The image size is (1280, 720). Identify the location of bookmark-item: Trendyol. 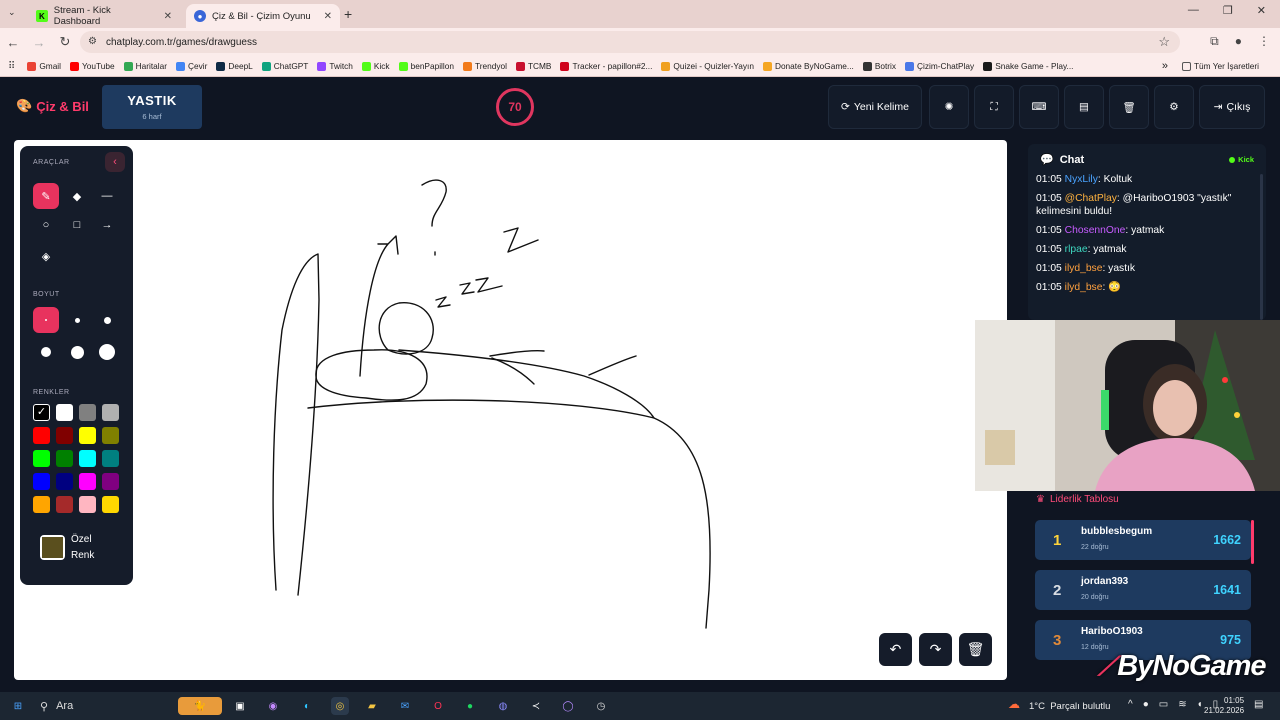
(484, 66).